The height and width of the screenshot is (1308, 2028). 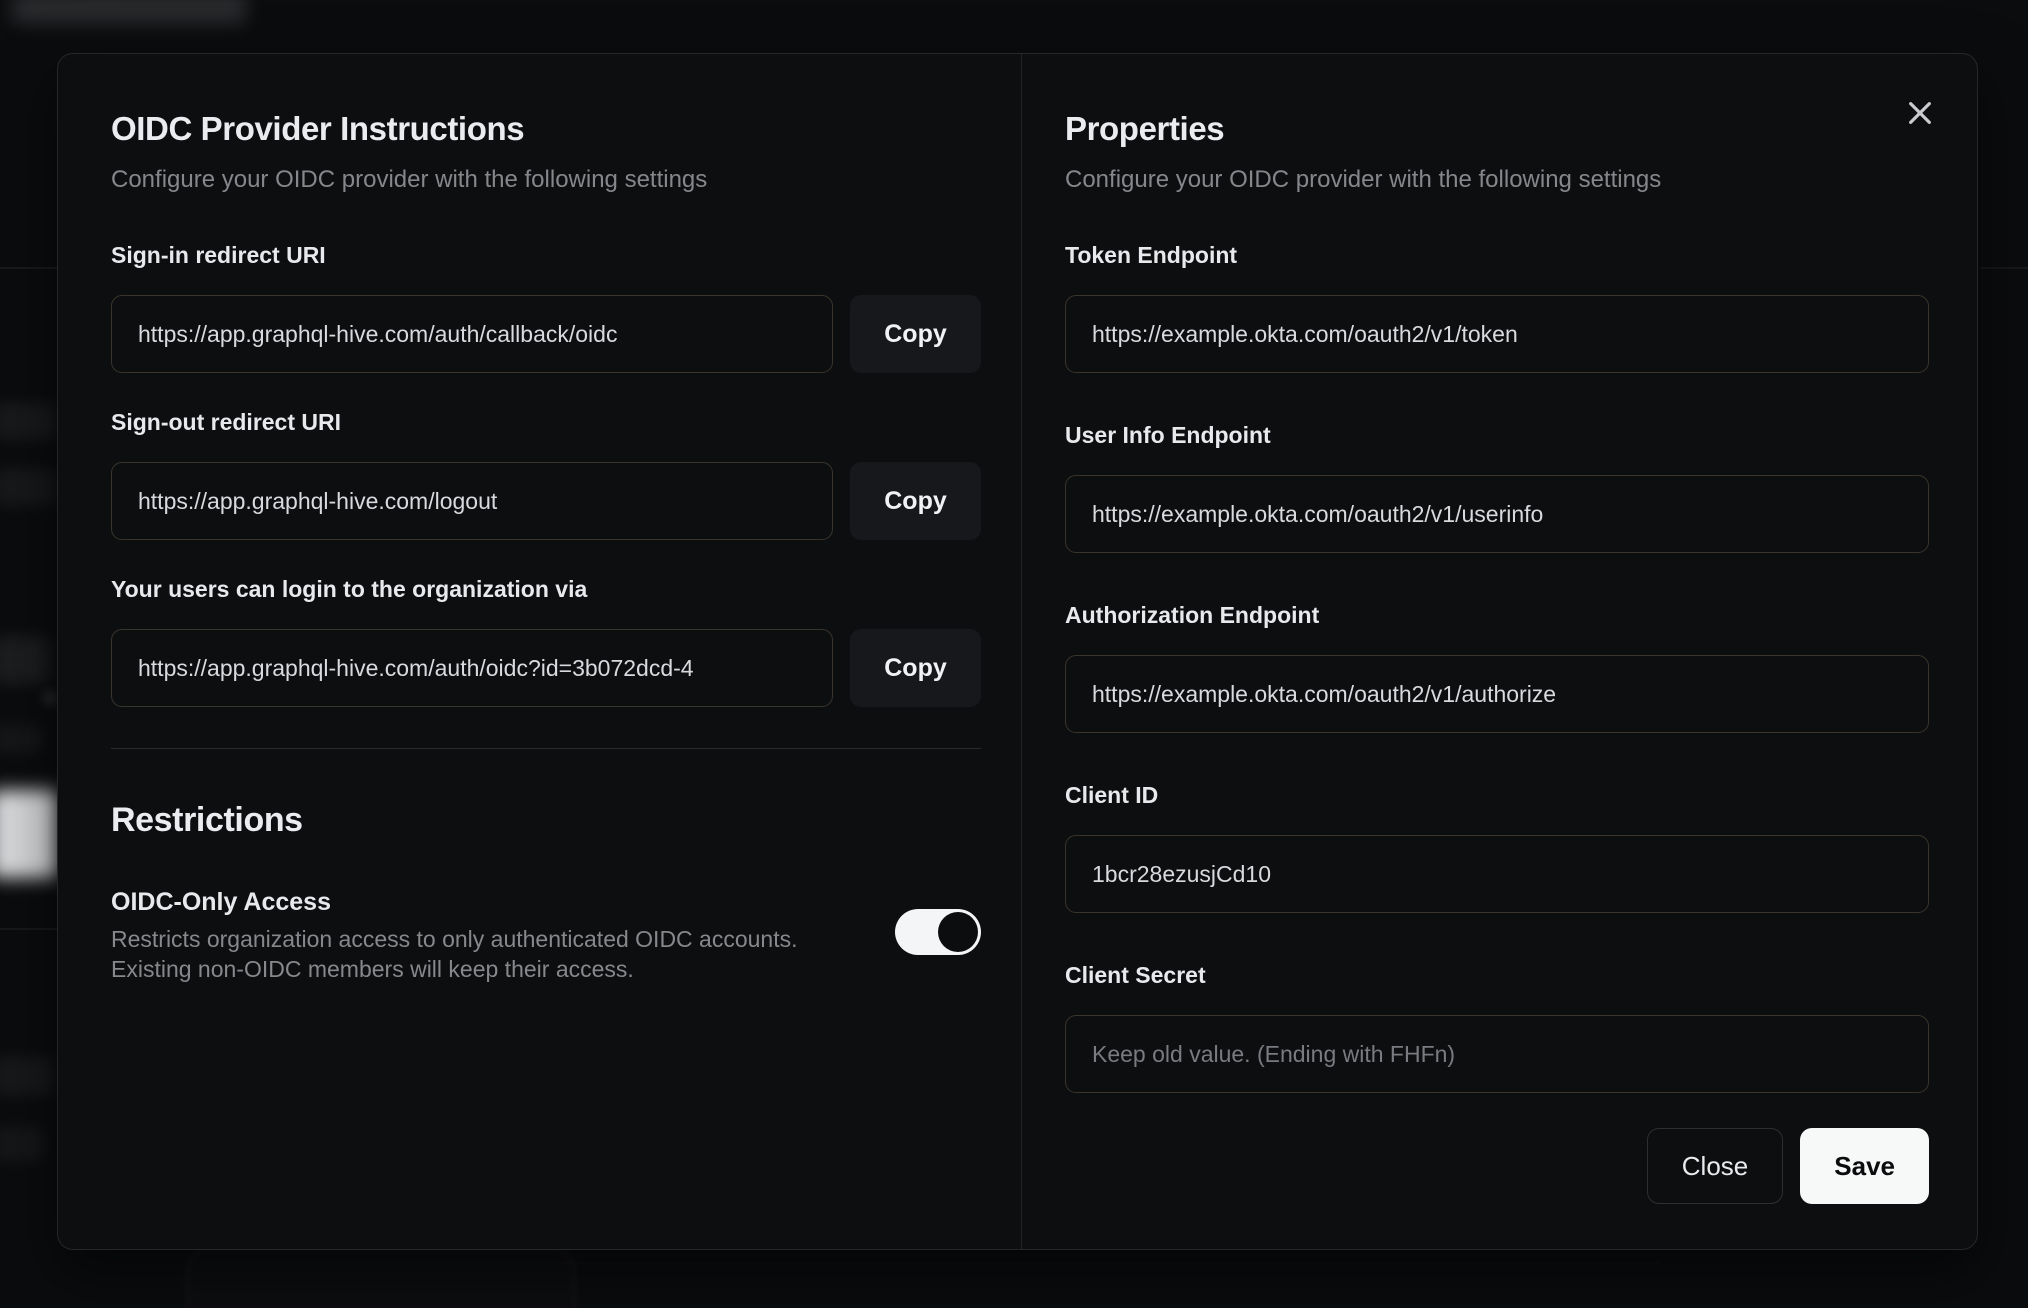 I want to click on modal-actions: Close Save, so click(x=1497, y=1166).